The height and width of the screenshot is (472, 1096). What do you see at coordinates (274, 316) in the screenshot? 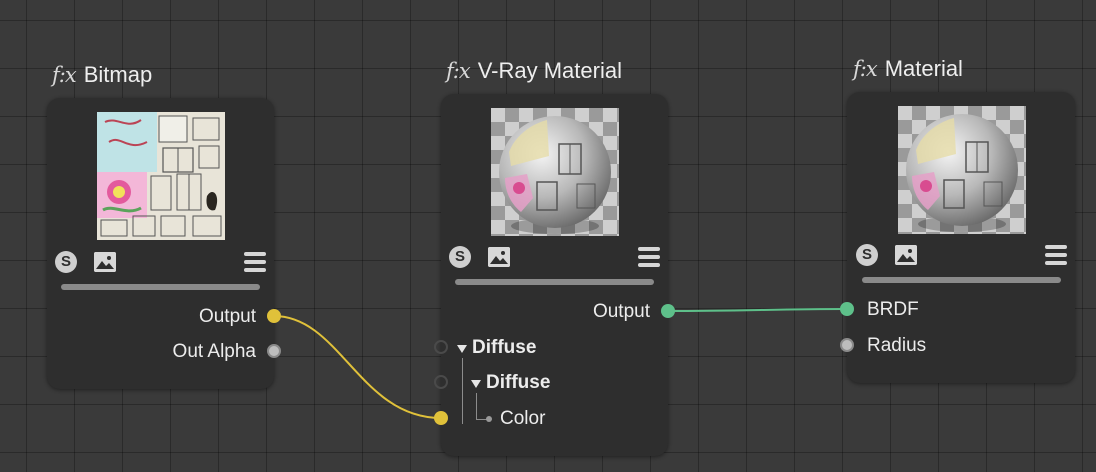
I see `bitmap-output-port` at bounding box center [274, 316].